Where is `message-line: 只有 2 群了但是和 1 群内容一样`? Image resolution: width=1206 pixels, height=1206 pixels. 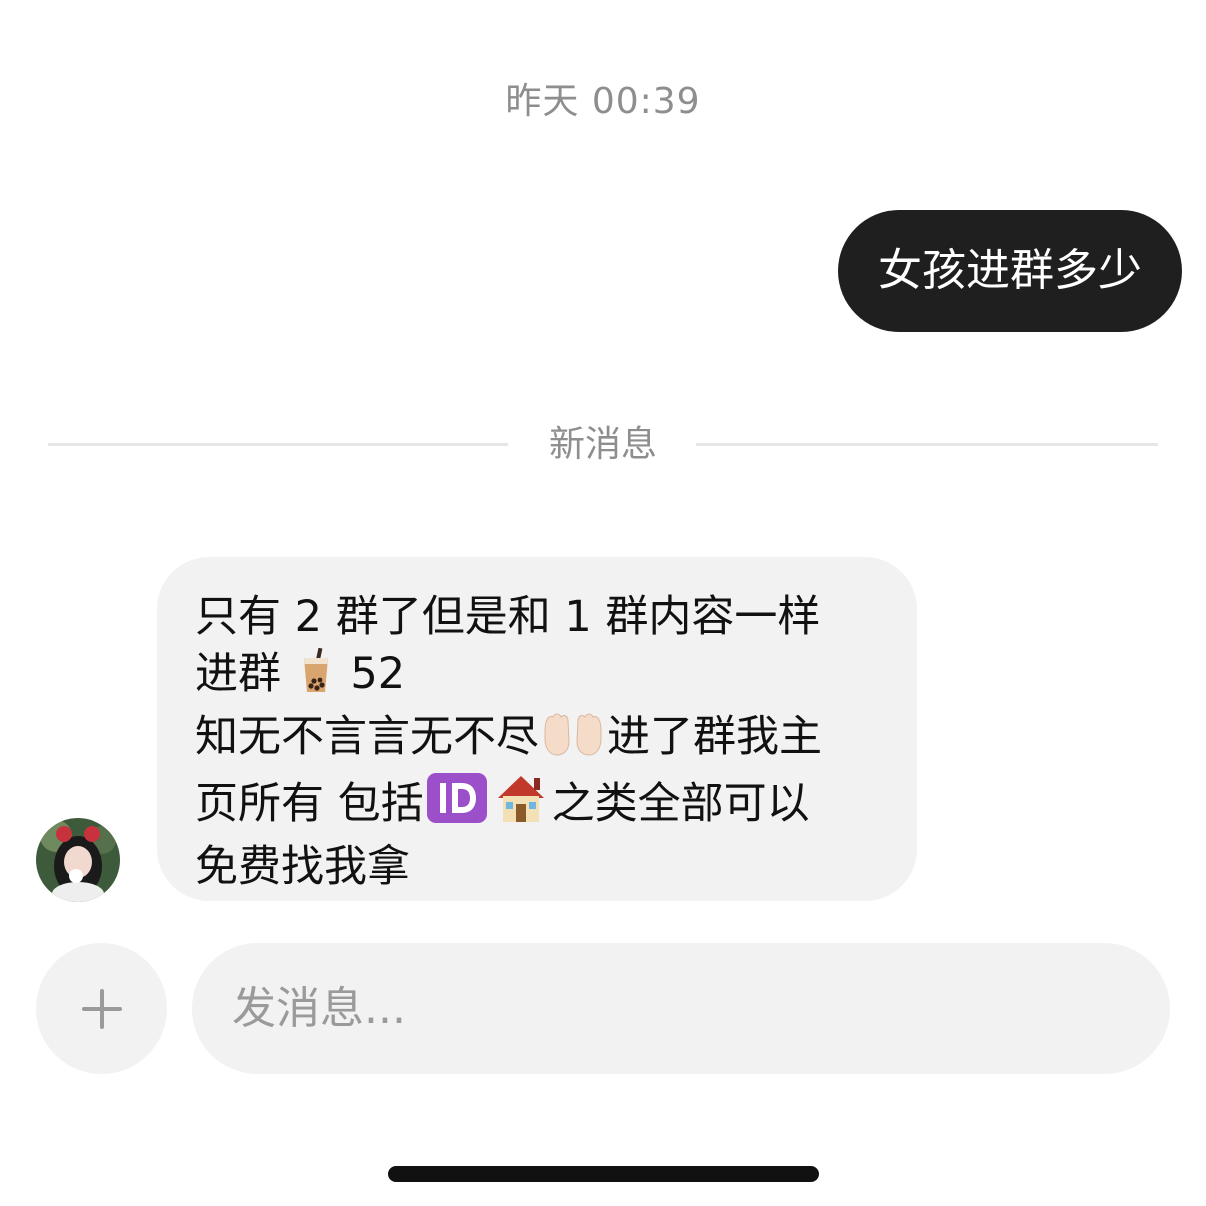 message-line: 只有 2 群了但是和 1 群内容一样 is located at coordinates (508, 617).